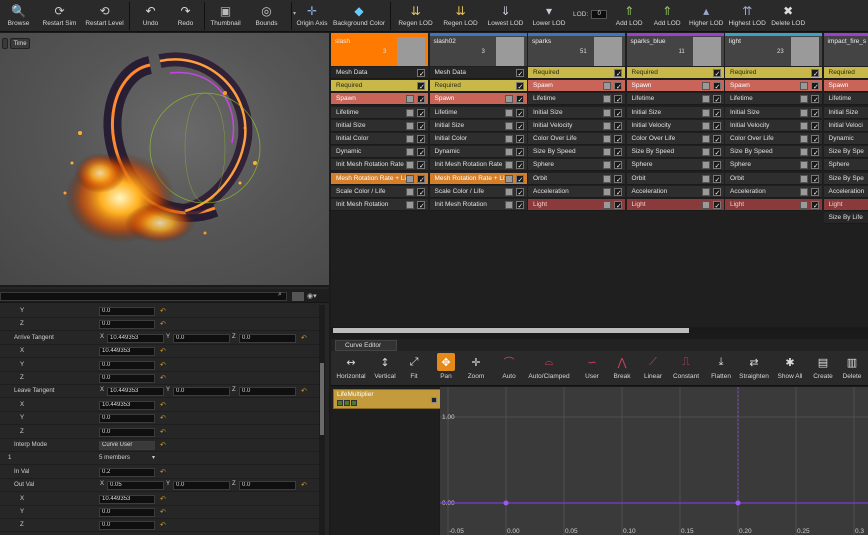  Describe the element at coordinates (476, 367) in the screenshot. I see `zoom-tool-button: ✛ Zoom` at that location.